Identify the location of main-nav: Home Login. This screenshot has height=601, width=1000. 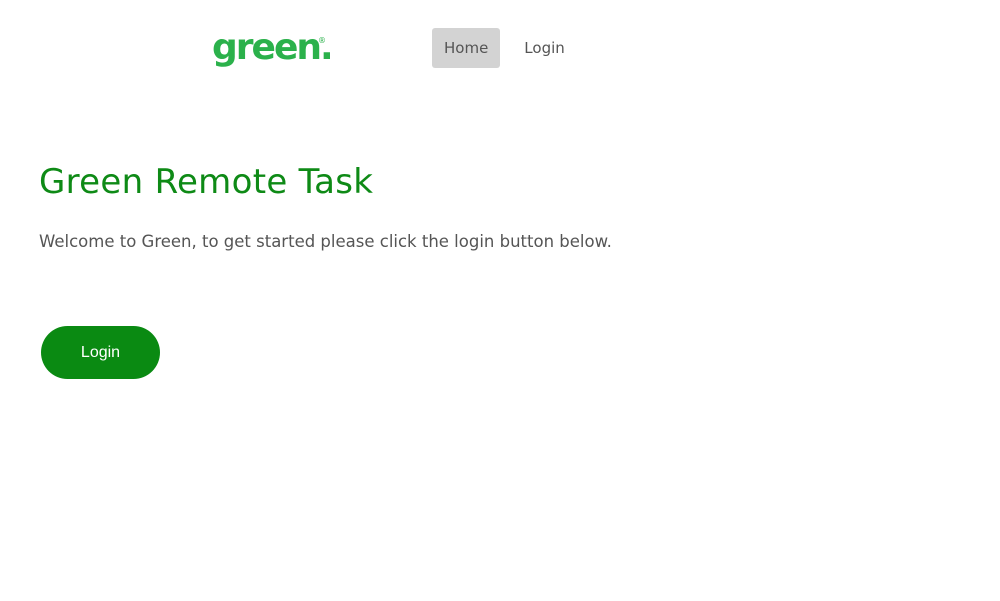
(504, 48).